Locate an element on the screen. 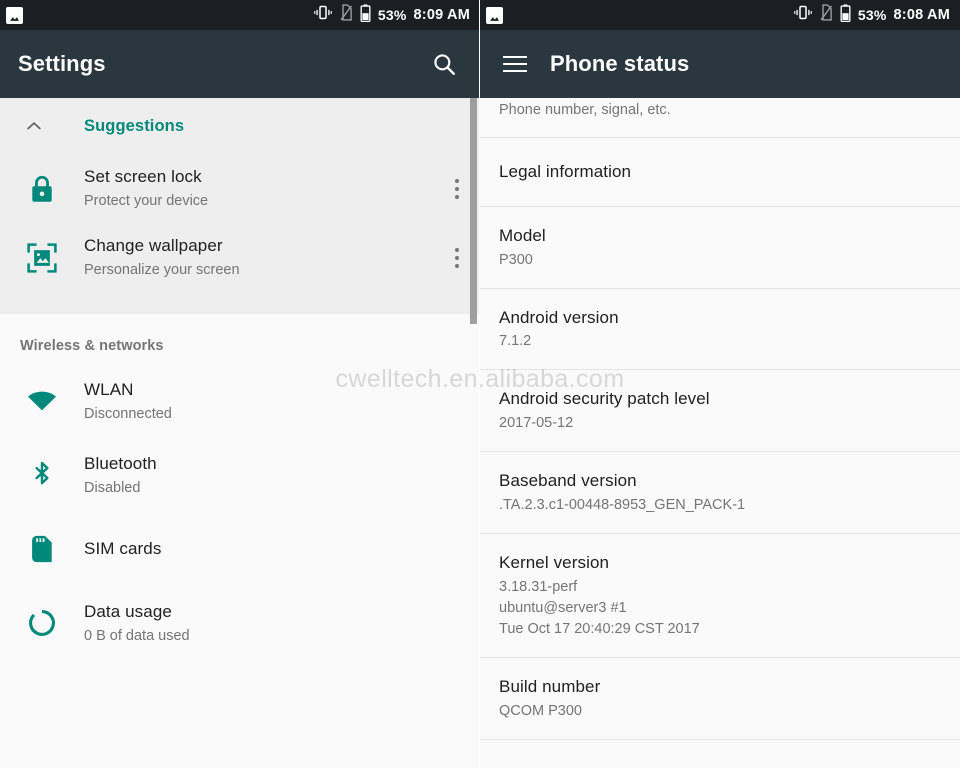  sidebar-item-sim-cards: SIM cards is located at coordinates (240, 549).